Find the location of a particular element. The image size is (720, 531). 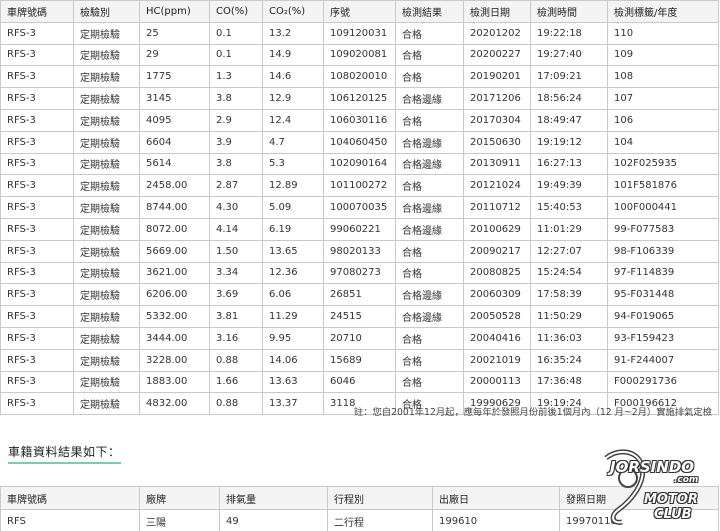

table-cell: 100070035 is located at coordinates (359, 207).